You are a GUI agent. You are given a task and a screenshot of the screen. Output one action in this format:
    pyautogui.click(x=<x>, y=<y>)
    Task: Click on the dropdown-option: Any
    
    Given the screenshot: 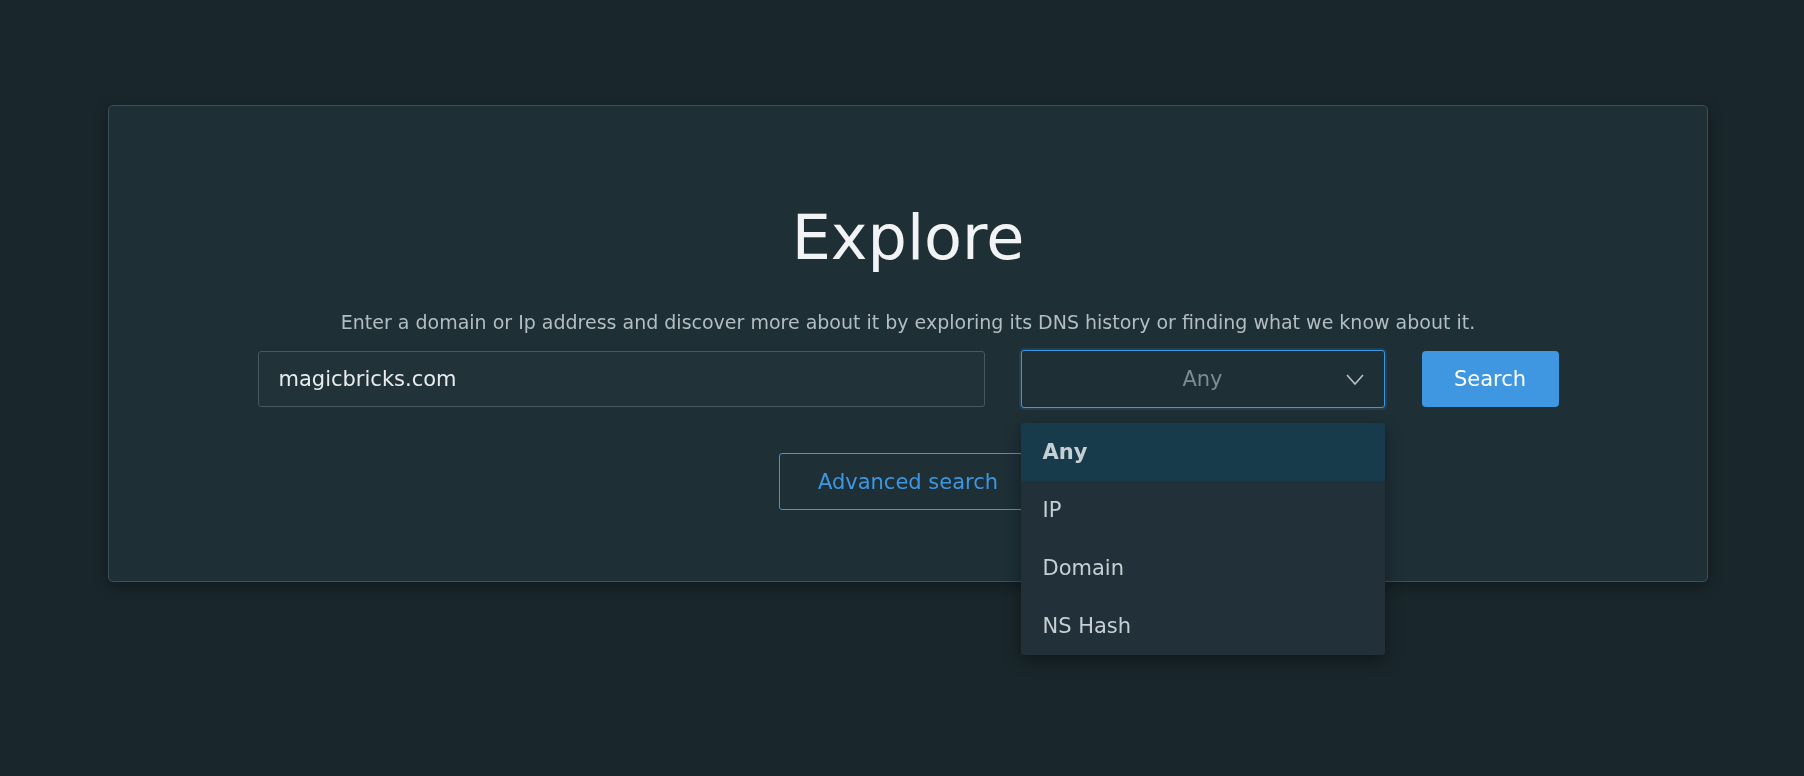 What is the action you would take?
    pyautogui.click(x=1202, y=452)
    